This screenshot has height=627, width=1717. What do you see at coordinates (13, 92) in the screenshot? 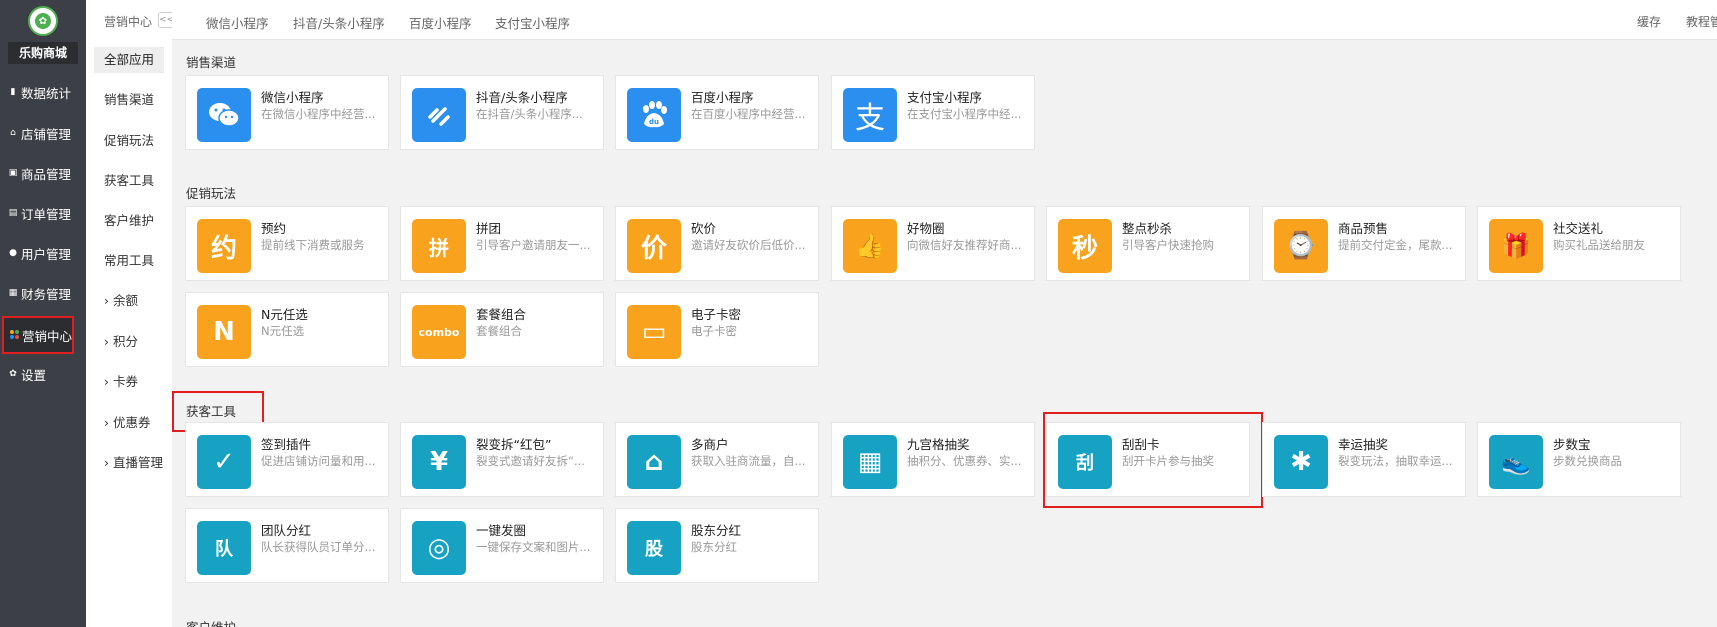
I see `chart-icon: ▮` at bounding box center [13, 92].